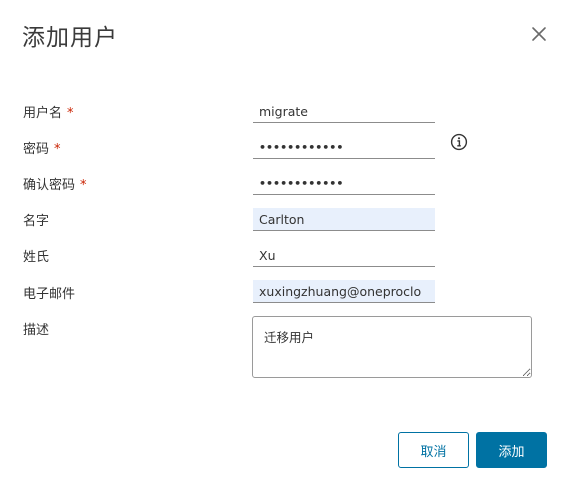  What do you see at coordinates (539, 34) in the screenshot?
I see `close-icon` at bounding box center [539, 34].